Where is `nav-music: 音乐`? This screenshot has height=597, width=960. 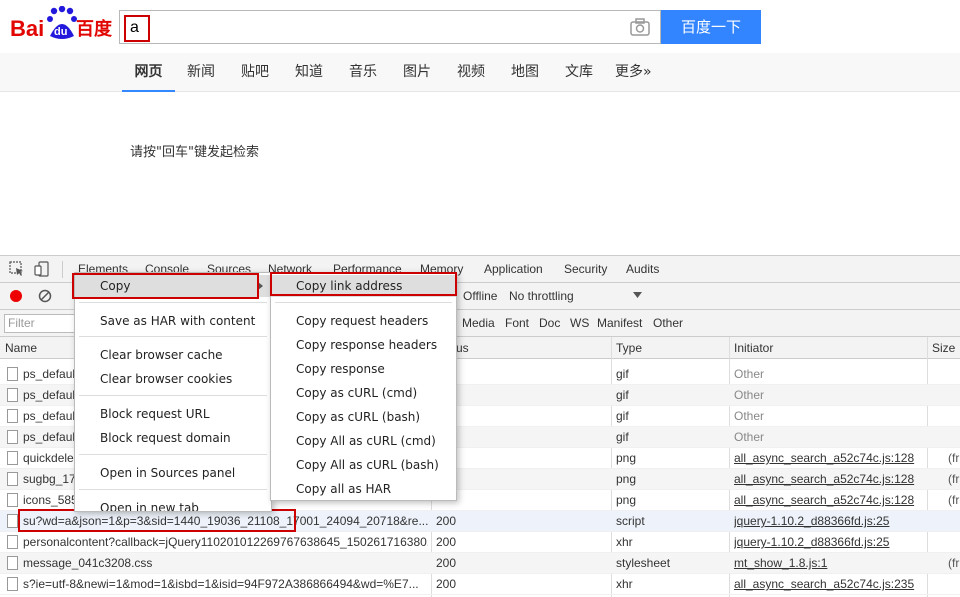 nav-music: 音乐 is located at coordinates (363, 72).